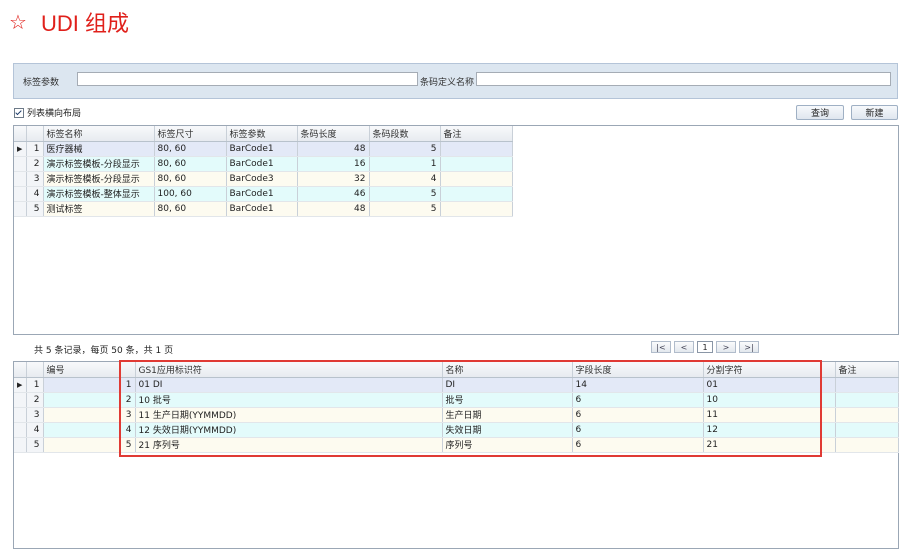 Image resolution: width=906 pixels, height=559 pixels. I want to click on cell-sep: 10, so click(769, 400).